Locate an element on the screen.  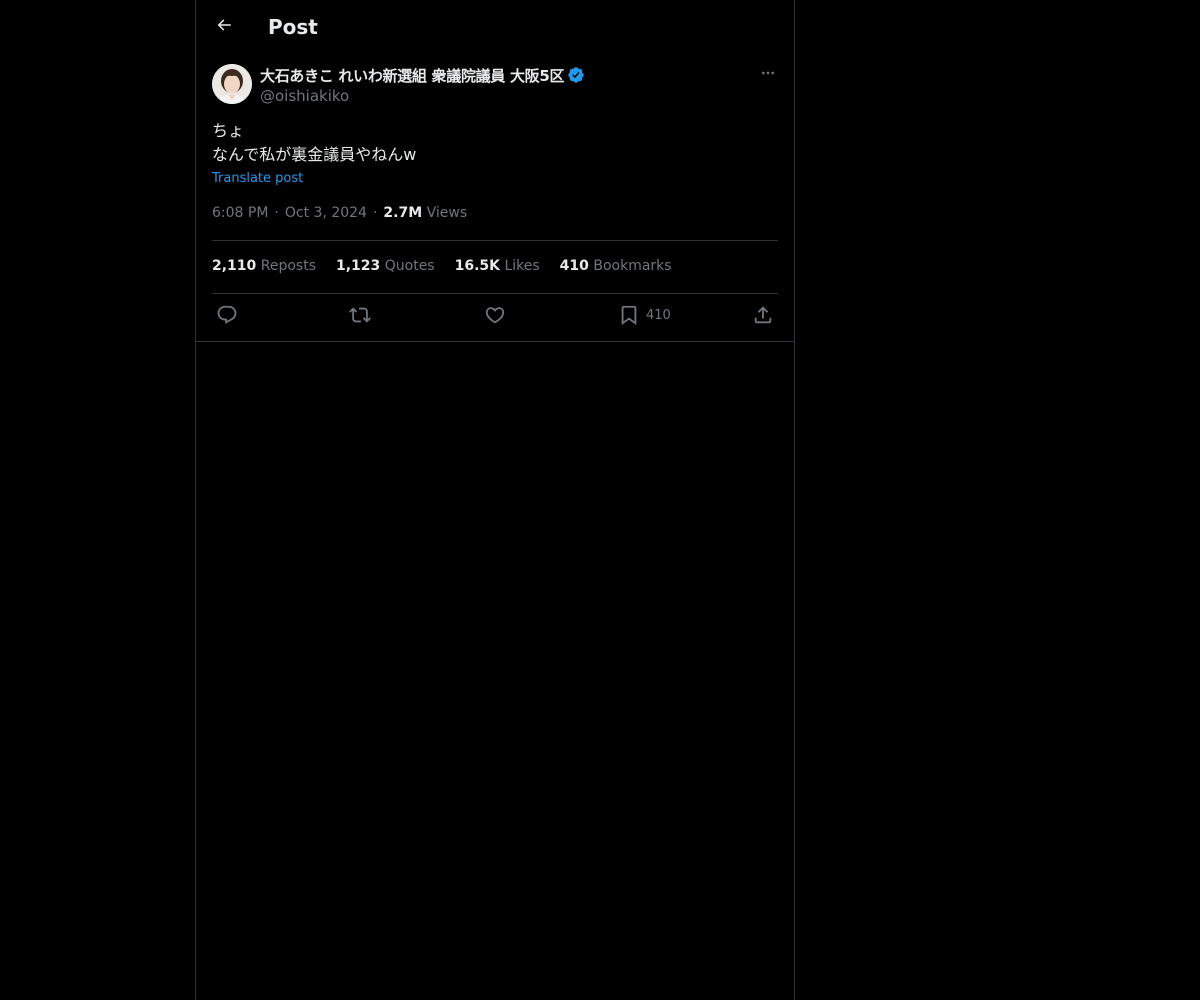
display-name-row: 大石あきこ れいわ新選組 衆議院議員 大阪5区 is located at coordinates (495, 75).